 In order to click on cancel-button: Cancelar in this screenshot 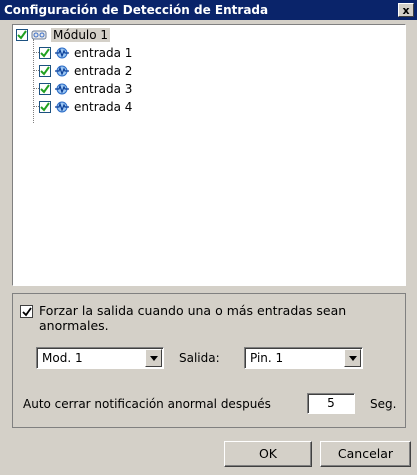, I will do `click(365, 454)`.